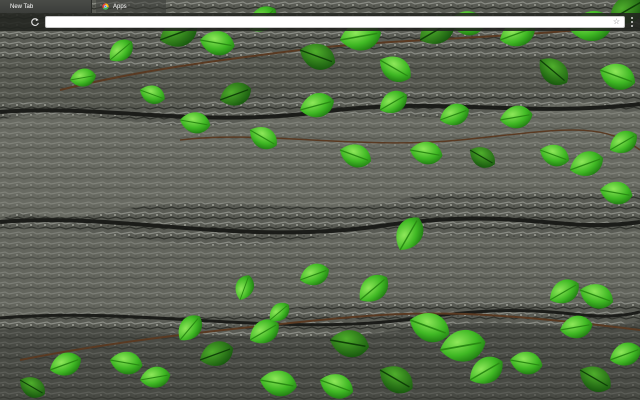 The width and height of the screenshot is (640, 400). What do you see at coordinates (320, 6) in the screenshot?
I see `tab-strip: New Tab Apps` at bounding box center [320, 6].